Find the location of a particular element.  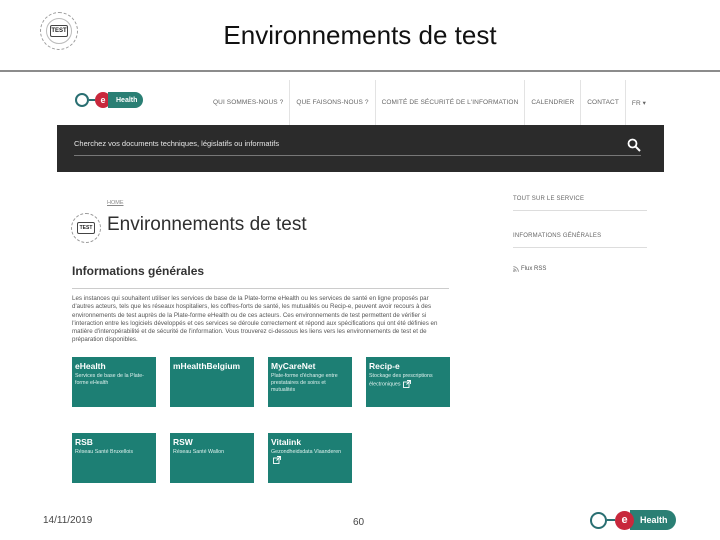

search-underline is located at coordinates (357, 155).